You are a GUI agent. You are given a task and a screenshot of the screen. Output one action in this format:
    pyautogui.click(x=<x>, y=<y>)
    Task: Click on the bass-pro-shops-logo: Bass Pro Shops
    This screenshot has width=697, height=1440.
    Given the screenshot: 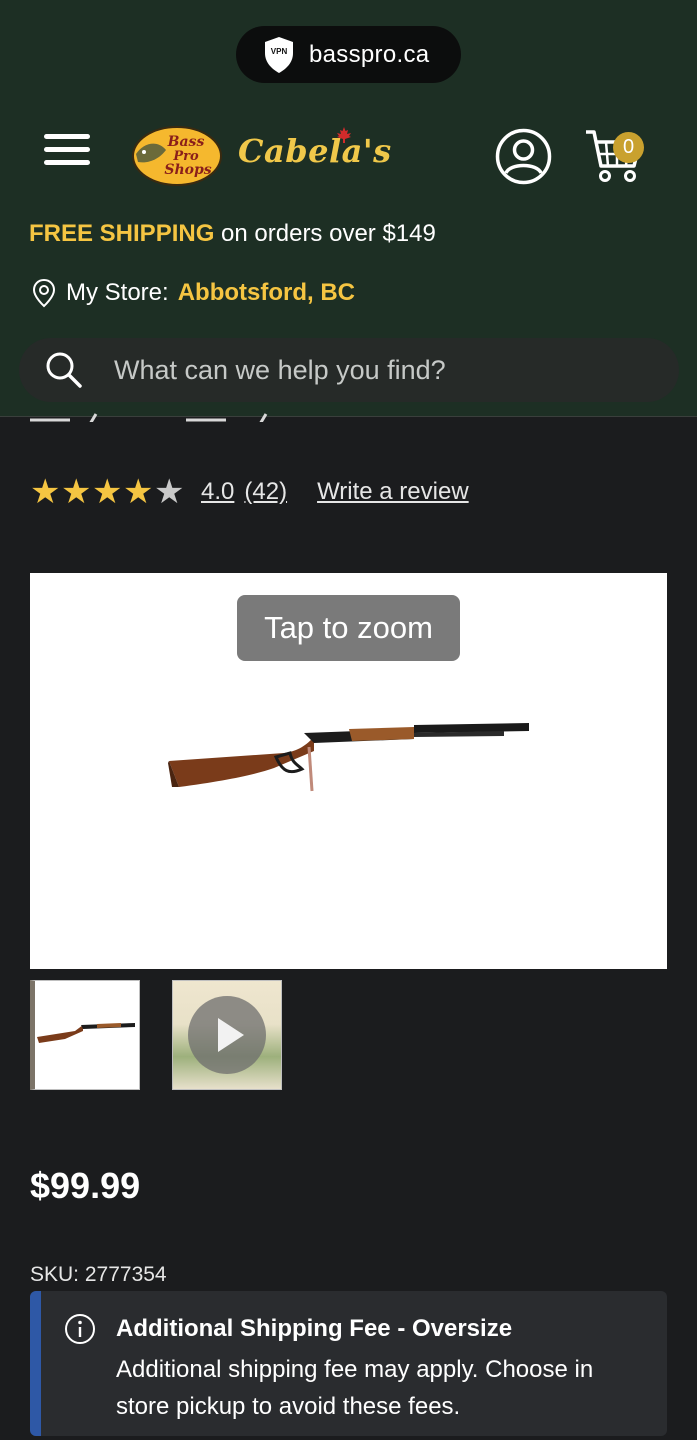 What is the action you would take?
    pyautogui.click(x=177, y=156)
    